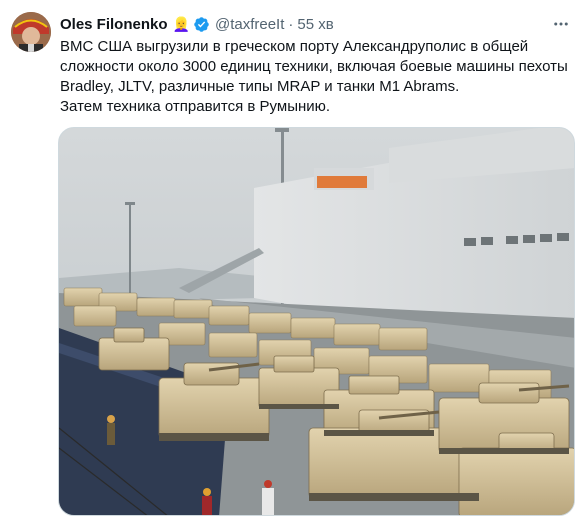  I want to click on verified-badge-icon, so click(201, 24).